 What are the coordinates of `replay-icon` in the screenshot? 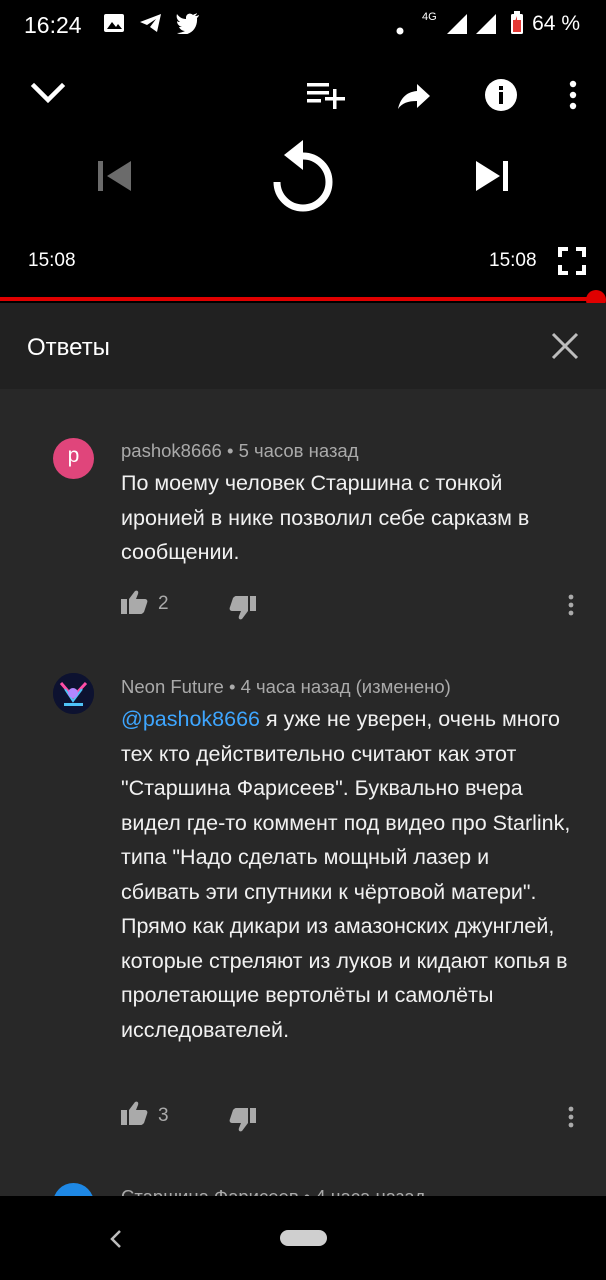 It's located at (303, 178).